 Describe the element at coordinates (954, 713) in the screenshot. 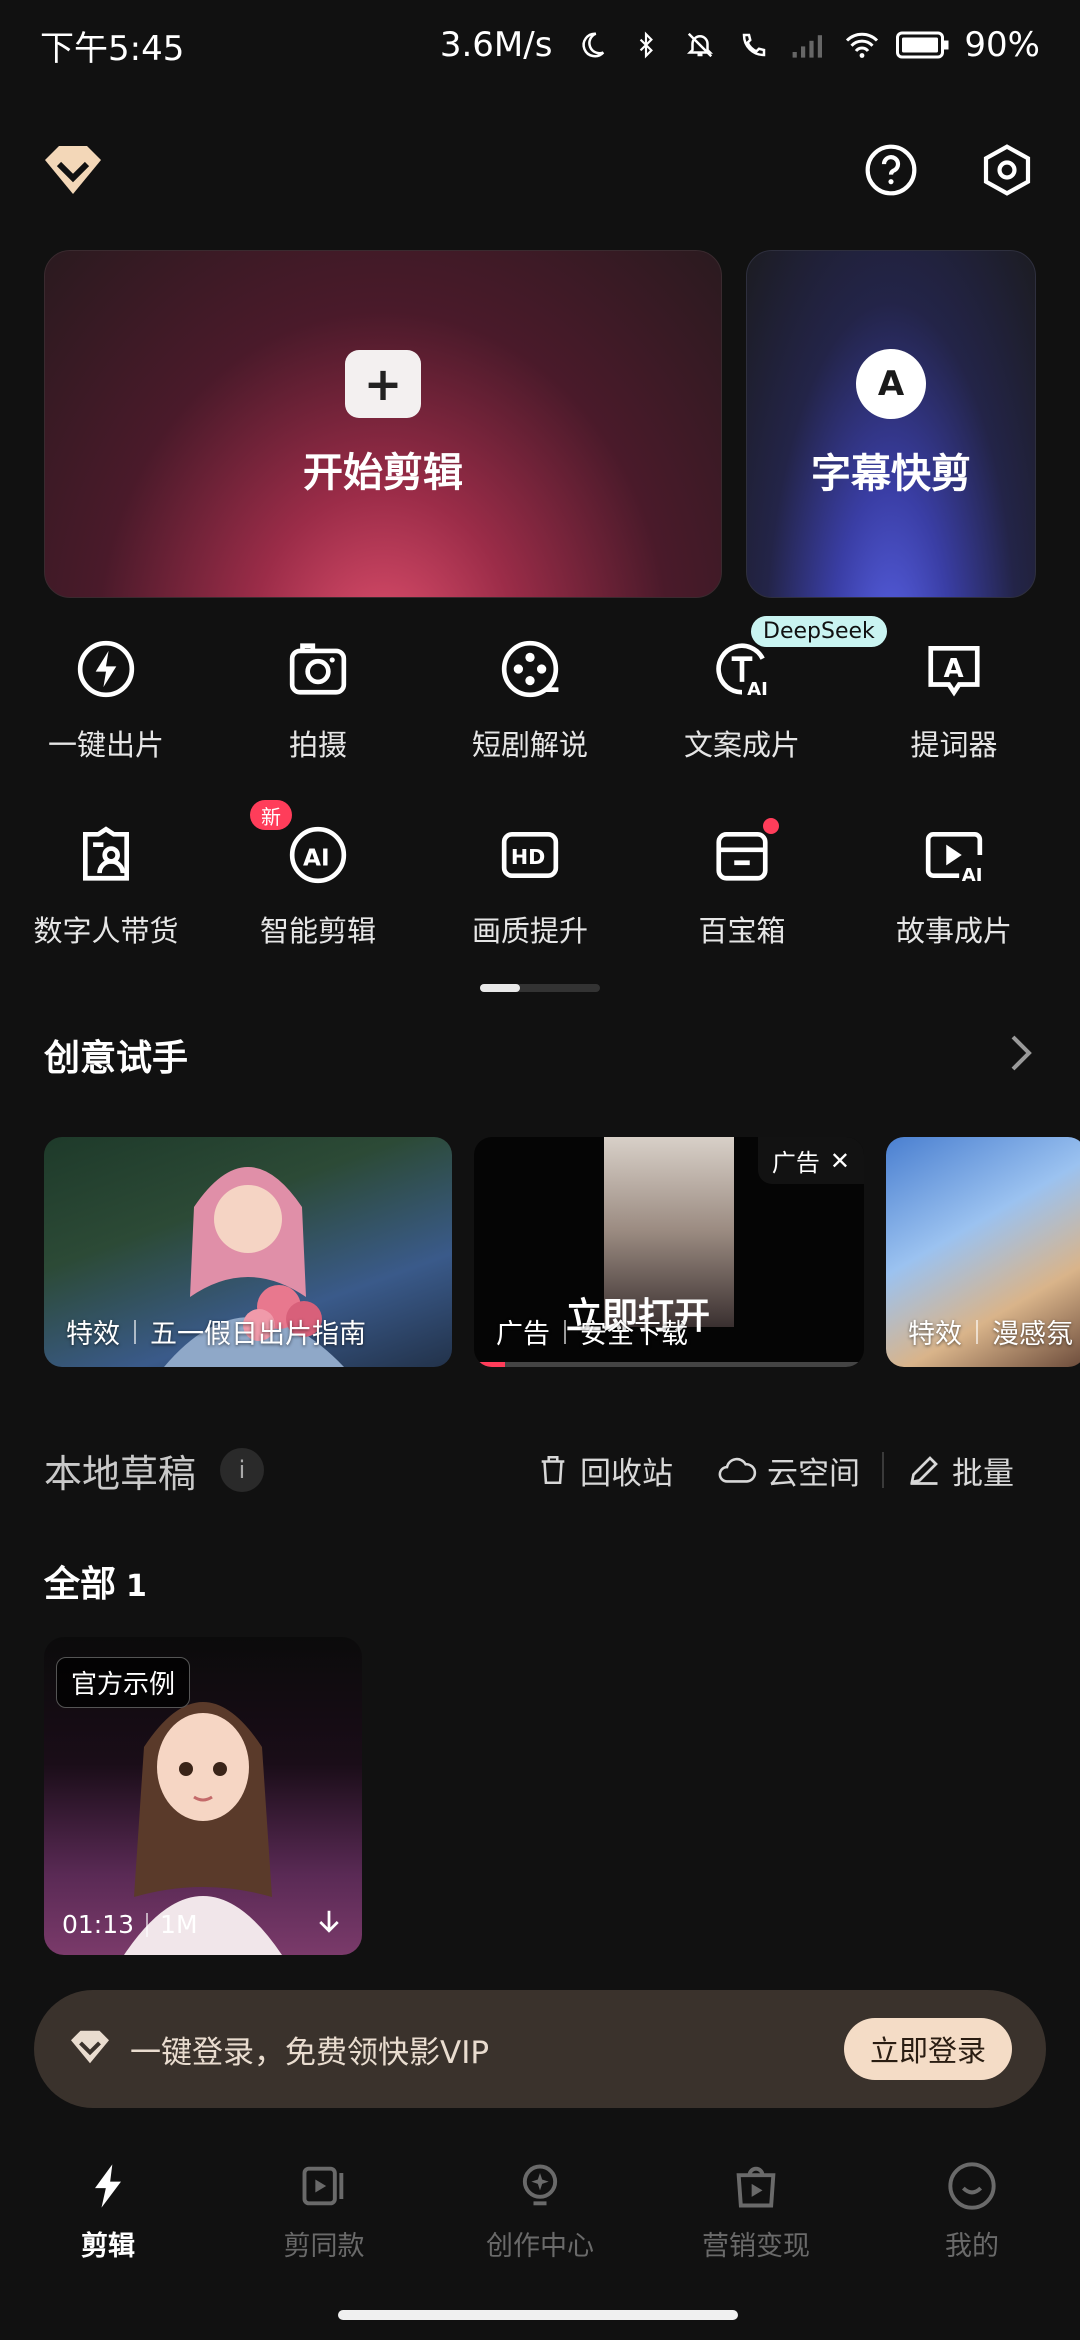

I see `tool-teleprompter: A 提词器` at that location.